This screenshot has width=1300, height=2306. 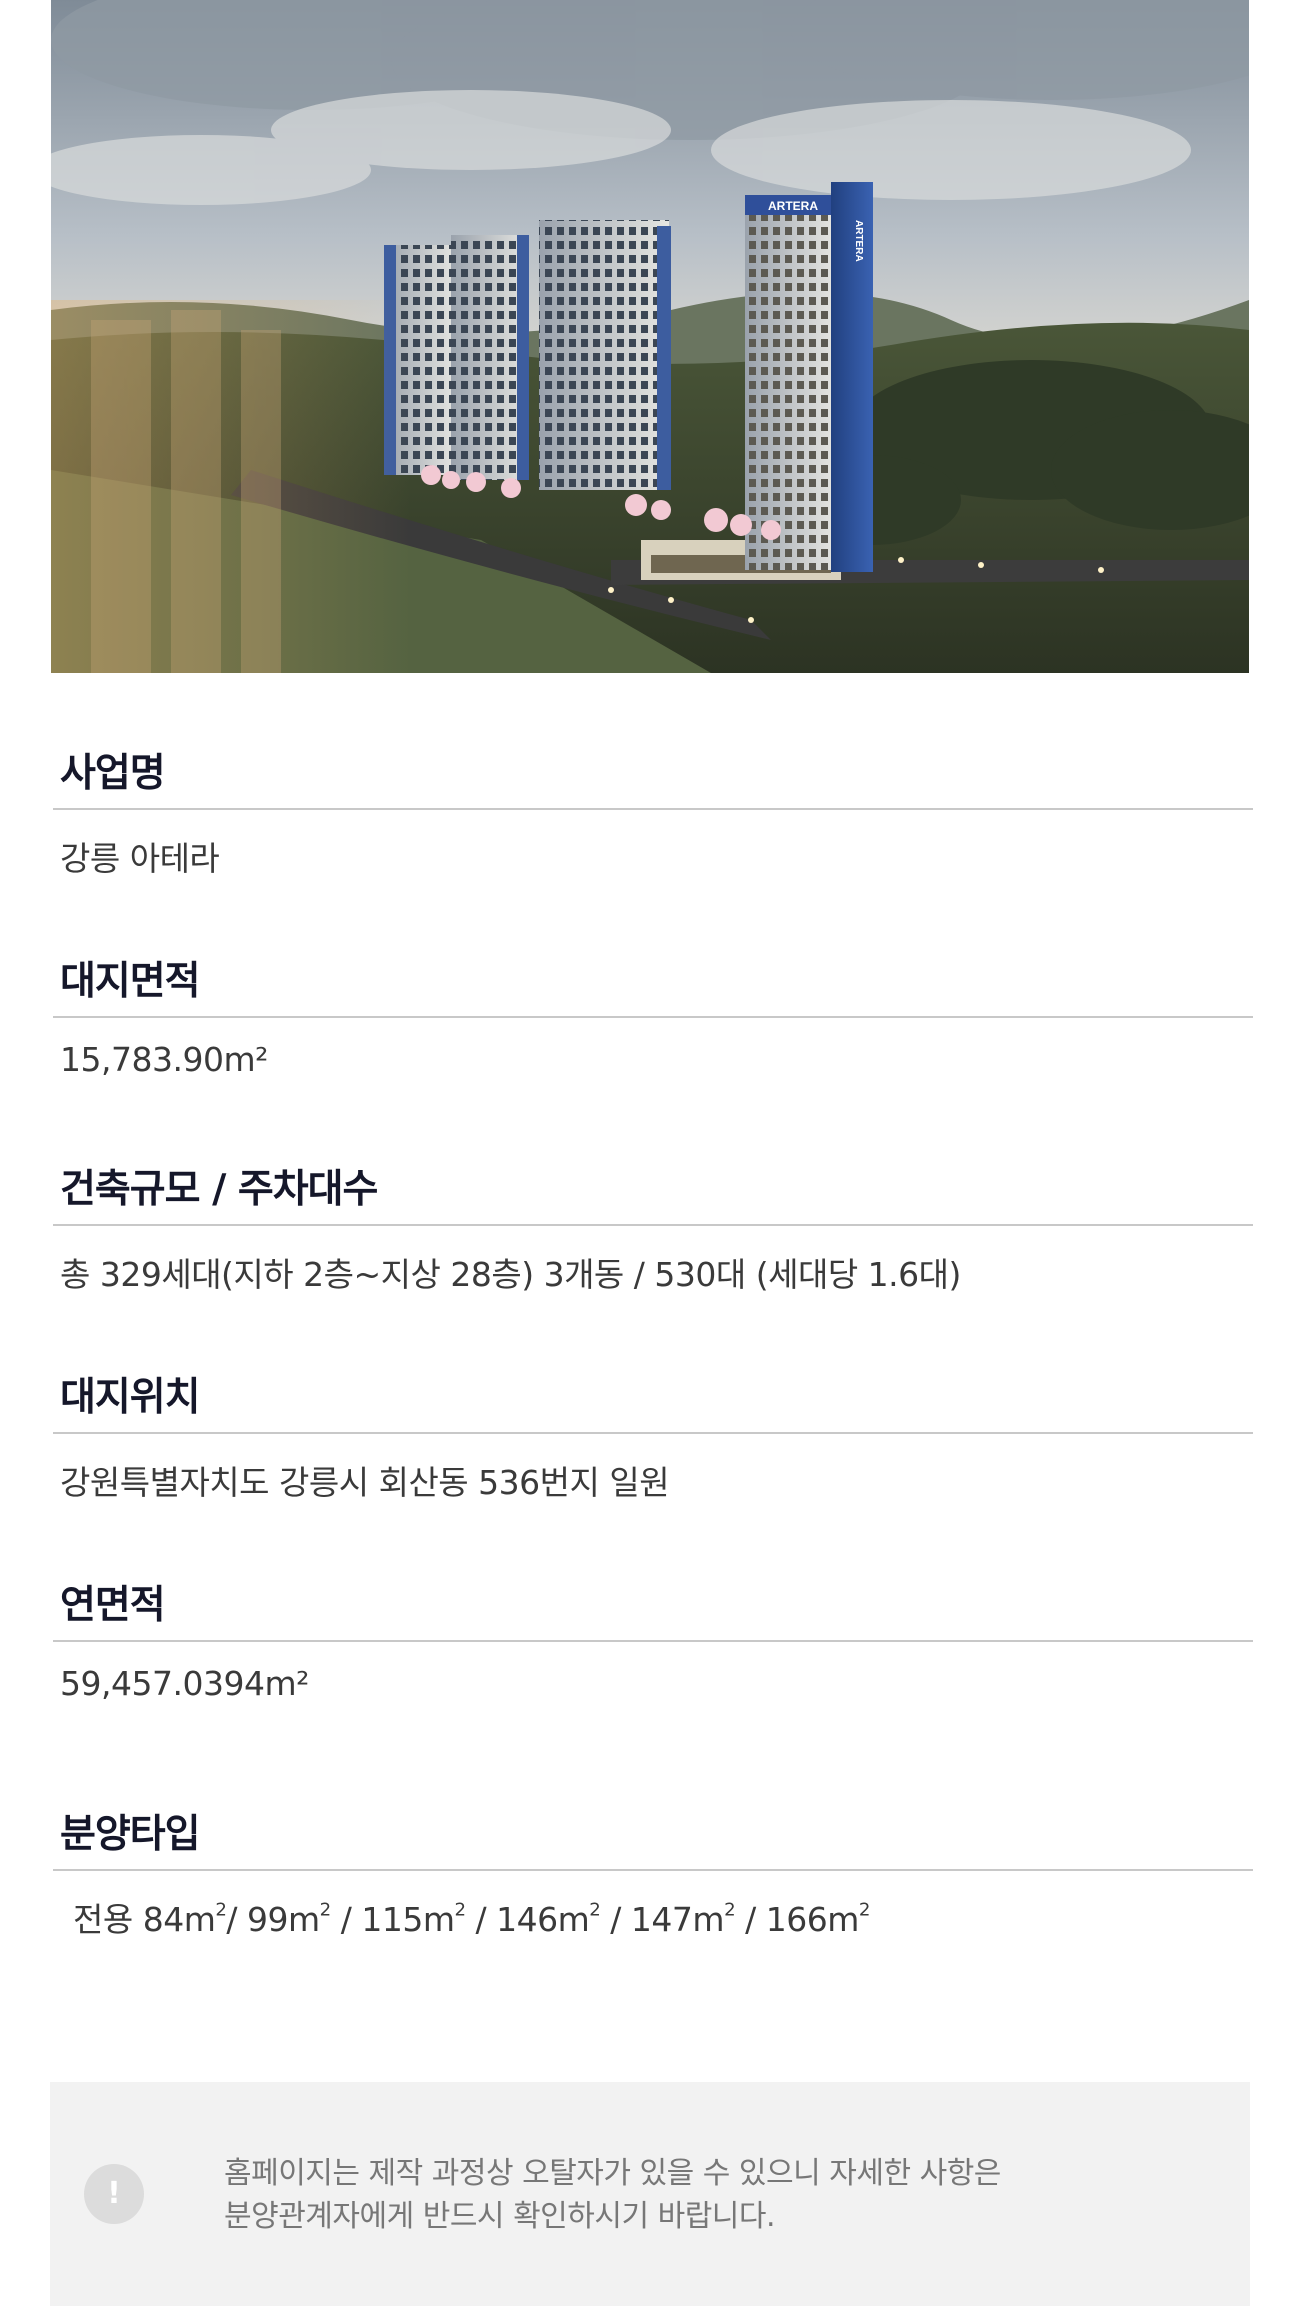 I want to click on gross-floor-area-label: 연면적, so click(x=113, y=1605).